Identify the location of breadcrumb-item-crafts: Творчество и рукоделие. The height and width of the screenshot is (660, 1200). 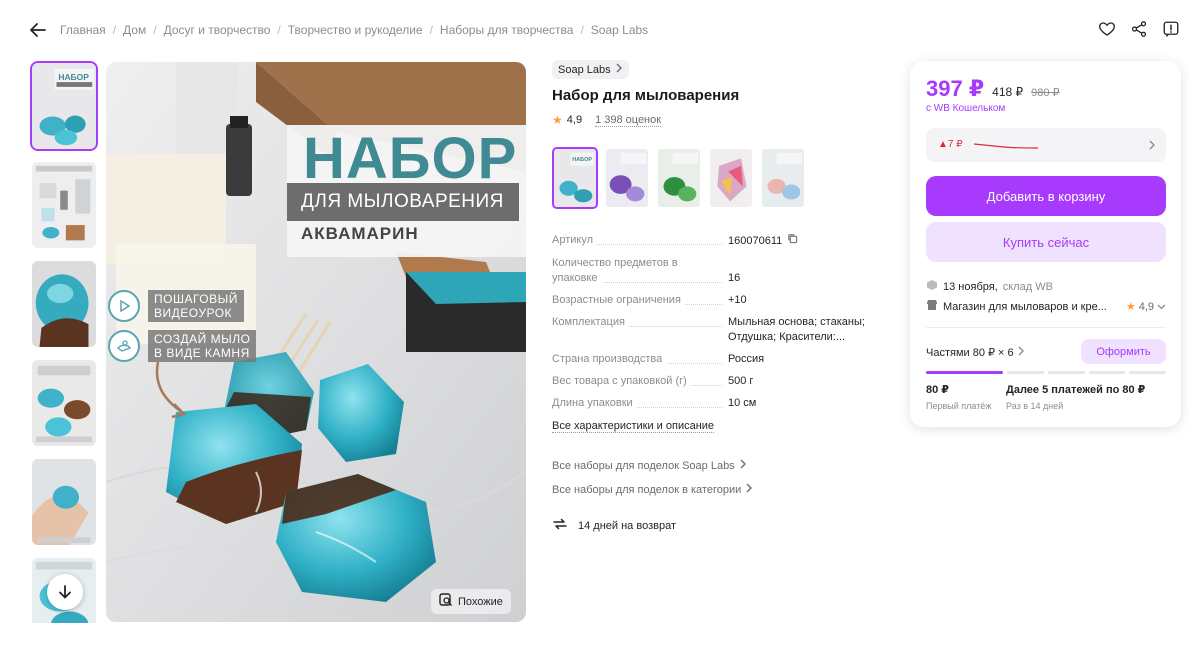
(355, 30).